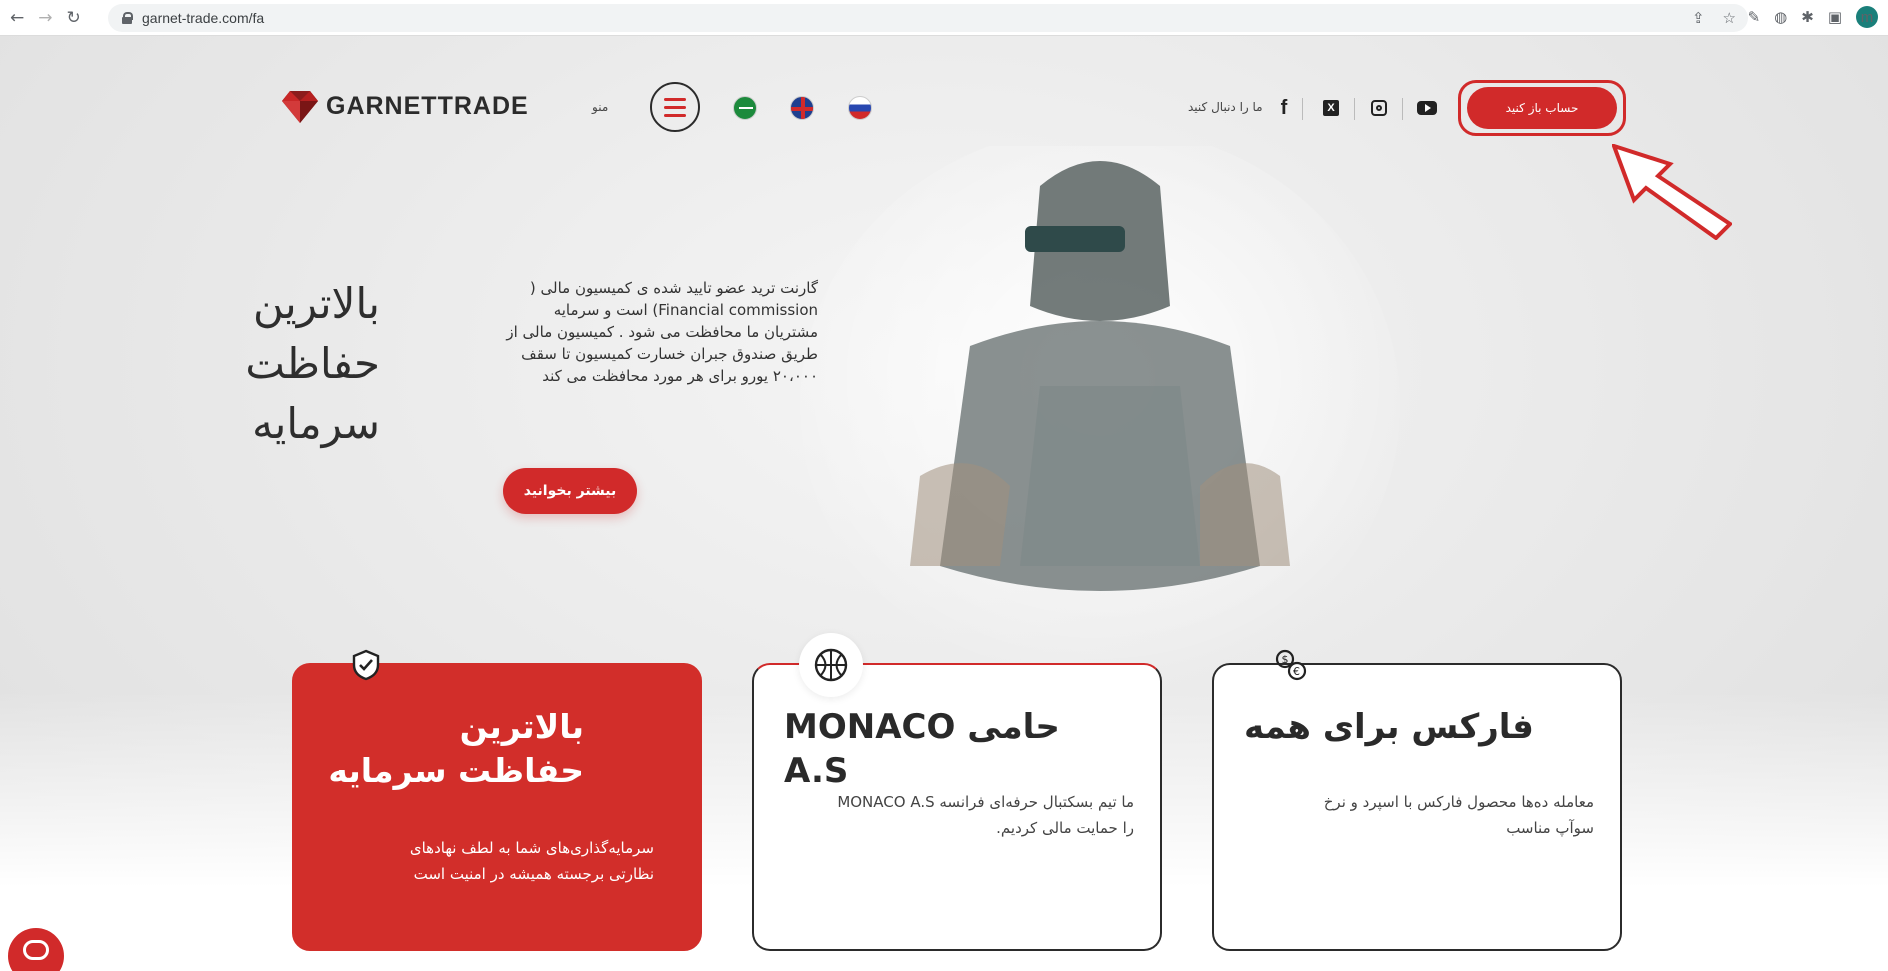 This screenshot has height=971, width=1888. What do you see at coordinates (1331, 108) in the screenshot?
I see `x-icon: X` at bounding box center [1331, 108].